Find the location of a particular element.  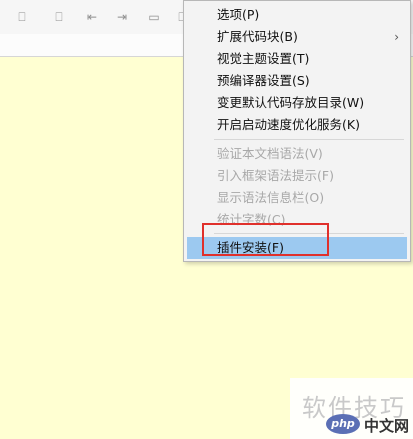

menu-item-label: 扩展代码块(B) is located at coordinates (257, 36).